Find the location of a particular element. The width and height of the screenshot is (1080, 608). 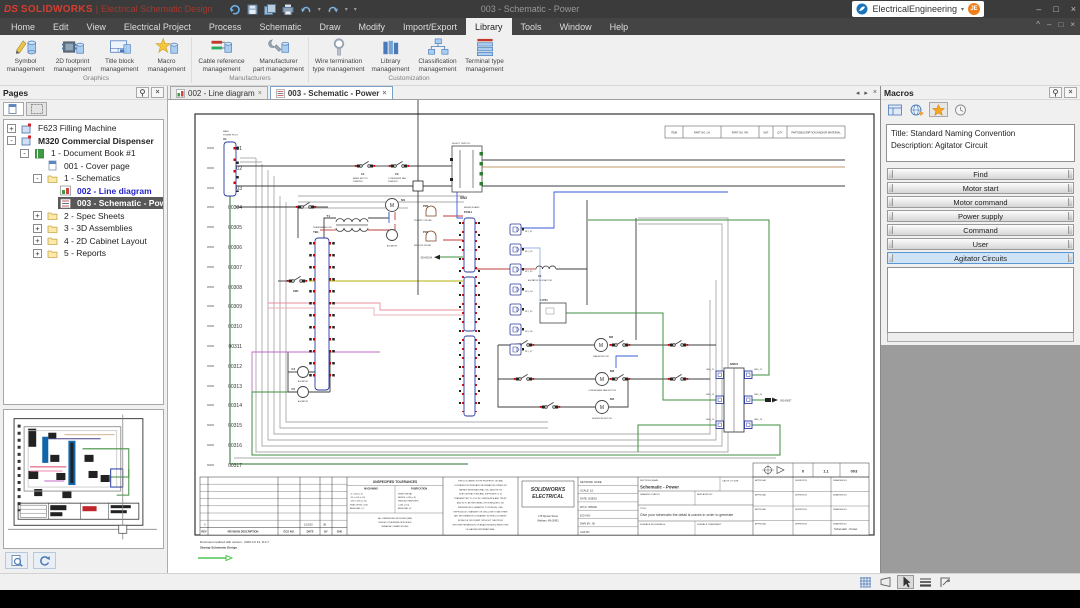

macro-group-power-supply: Power supply is located at coordinates (980, 216).